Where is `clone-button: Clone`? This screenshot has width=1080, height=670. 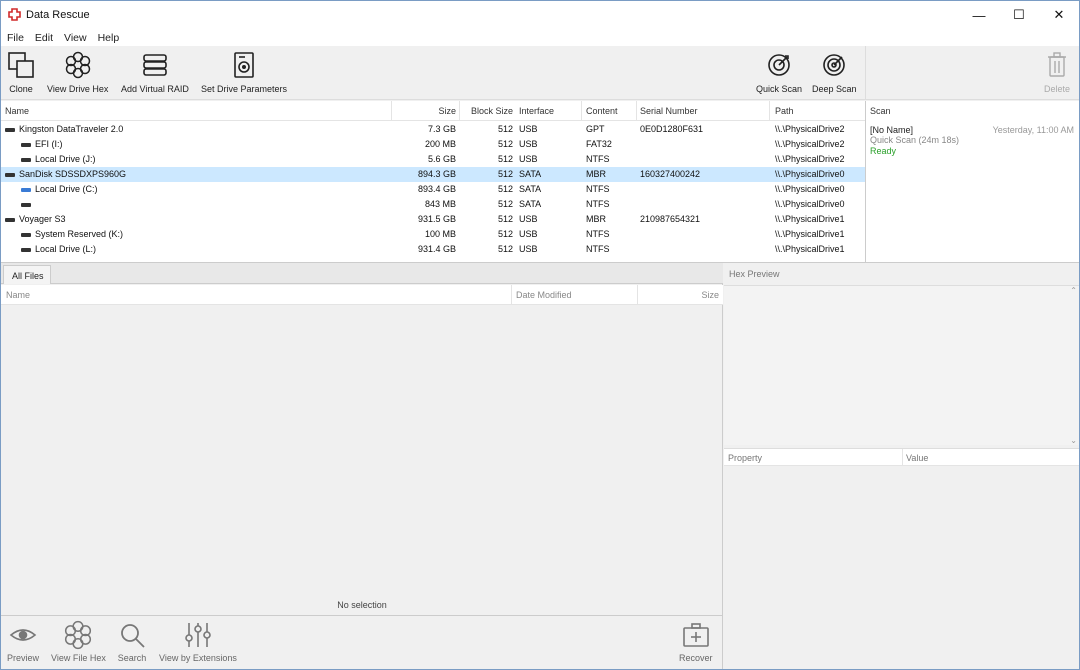 clone-button: Clone is located at coordinates (21, 71).